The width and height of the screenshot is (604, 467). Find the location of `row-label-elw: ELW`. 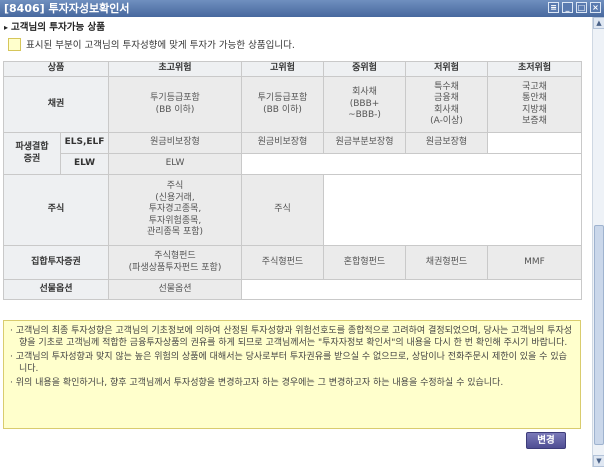

row-label-elw: ELW is located at coordinates (84, 164).